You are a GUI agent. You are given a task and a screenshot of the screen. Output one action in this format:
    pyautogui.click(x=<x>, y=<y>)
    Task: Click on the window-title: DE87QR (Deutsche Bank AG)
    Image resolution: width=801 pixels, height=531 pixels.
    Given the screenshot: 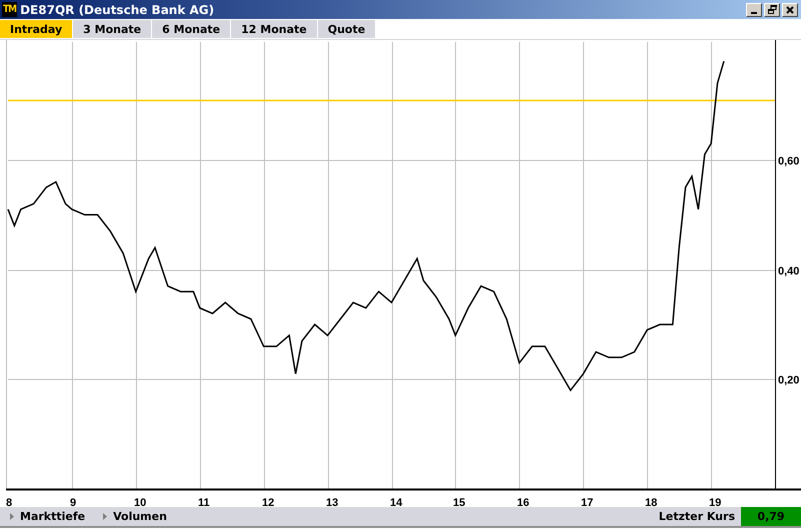 What is the action you would take?
    pyautogui.click(x=118, y=9)
    